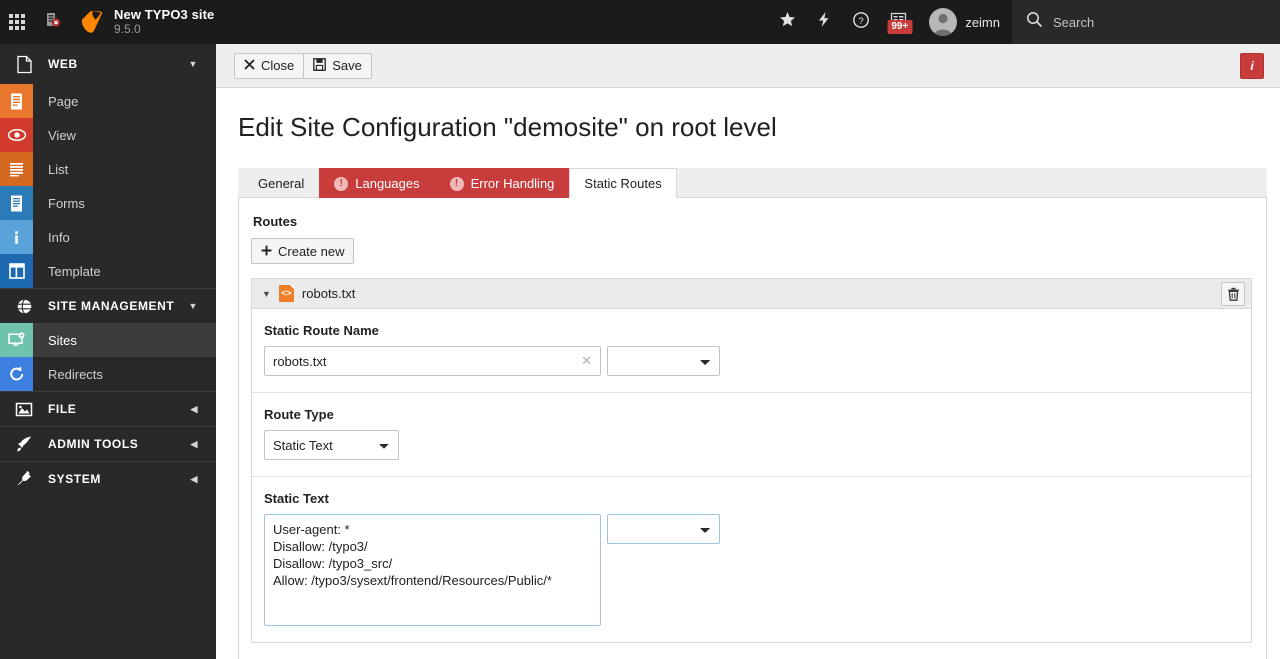 The width and height of the screenshot is (1280, 659). What do you see at coordinates (751, 361) in the screenshot?
I see `field-controls: ✕` at bounding box center [751, 361].